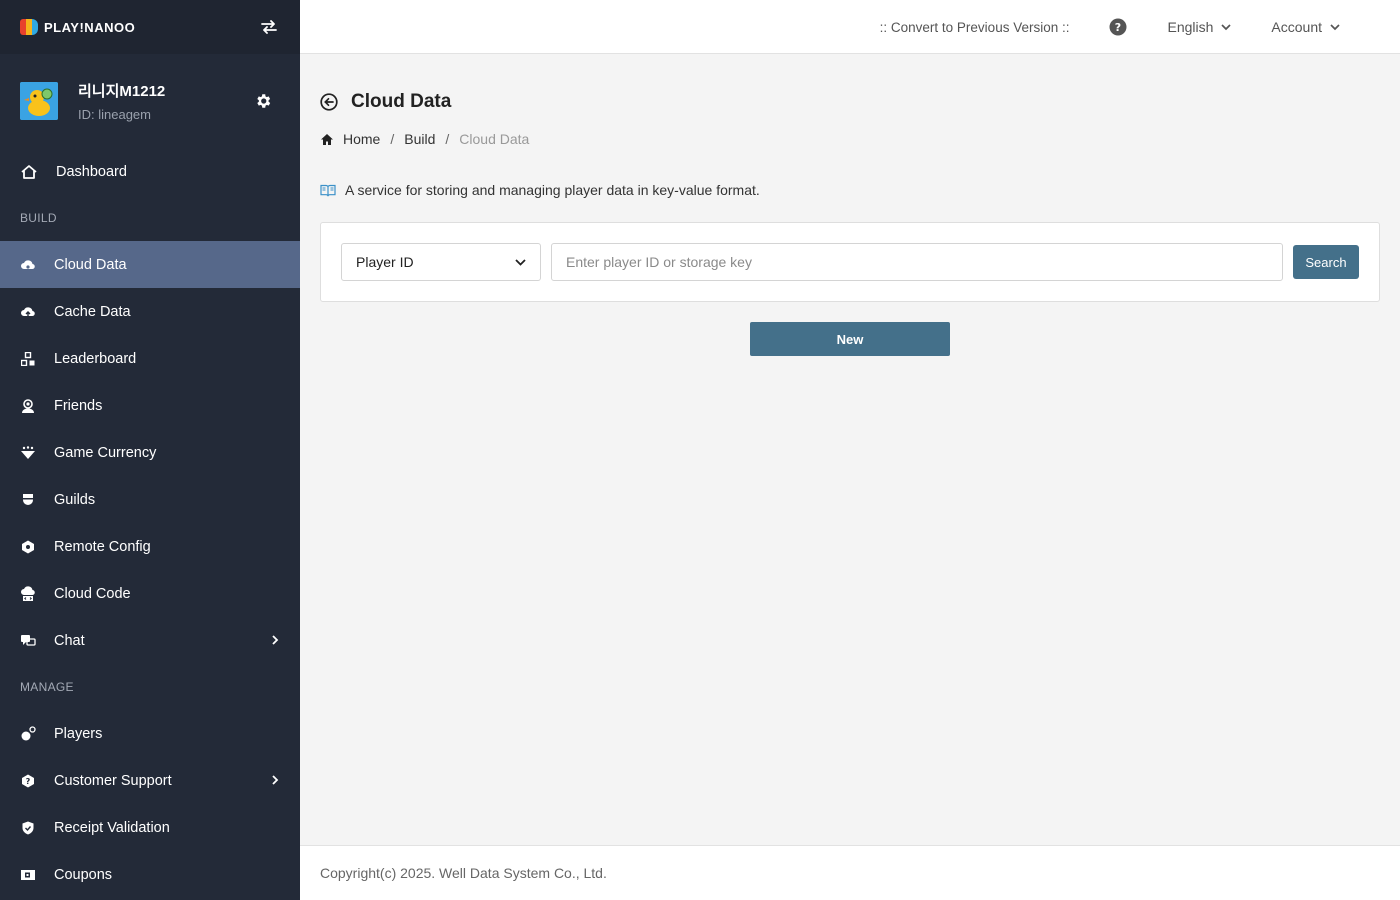 This screenshot has height=900, width=1400. What do you see at coordinates (28, 453) in the screenshot?
I see `currency-icon` at bounding box center [28, 453].